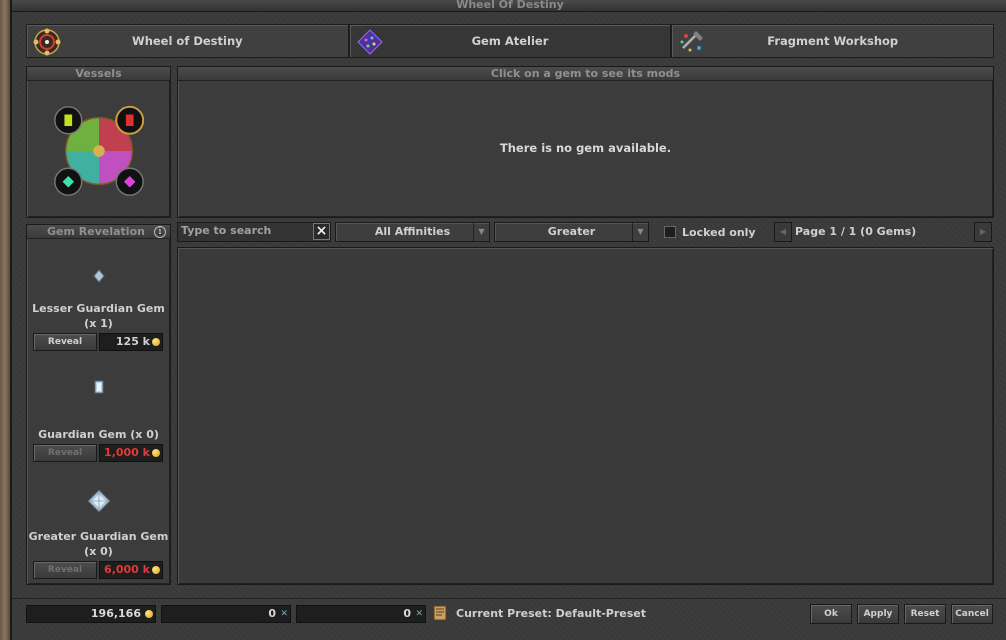 This screenshot has width=1006, height=640. Describe the element at coordinates (98, 544) in the screenshot. I see `gem-name: Greater Guardian Gem (x 0)` at that location.